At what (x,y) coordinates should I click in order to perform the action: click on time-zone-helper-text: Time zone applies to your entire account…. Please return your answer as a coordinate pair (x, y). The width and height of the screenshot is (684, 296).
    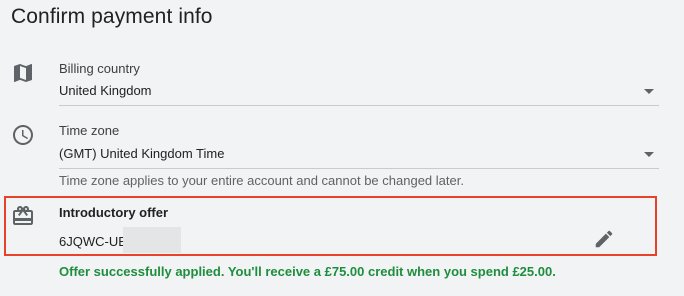
    Looking at the image, I should click on (261, 180).